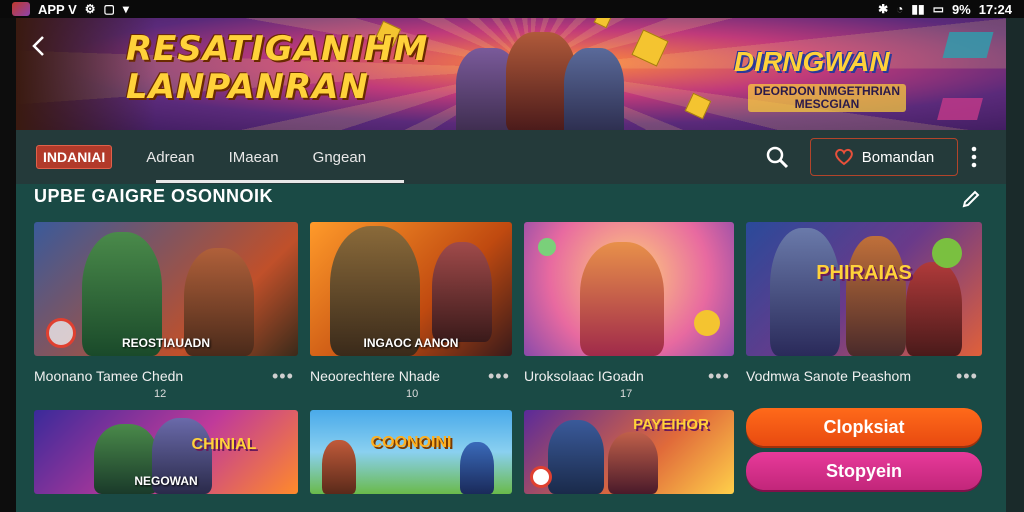  Describe the element at coordinates (412, 394) in the screenshot. I see `game-count: 10` at that location.